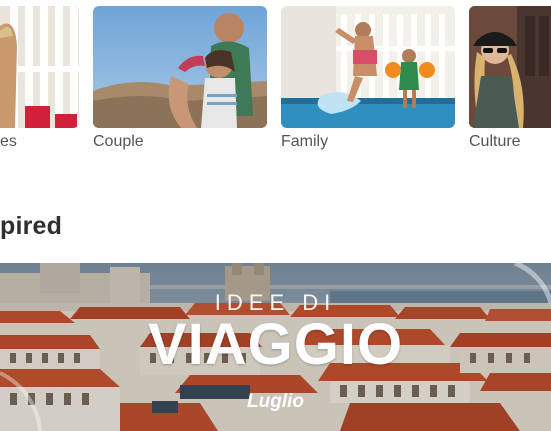 This screenshot has height=431, width=551. What do you see at coordinates (118, 141) in the screenshot?
I see `category-label: Couple` at bounding box center [118, 141].